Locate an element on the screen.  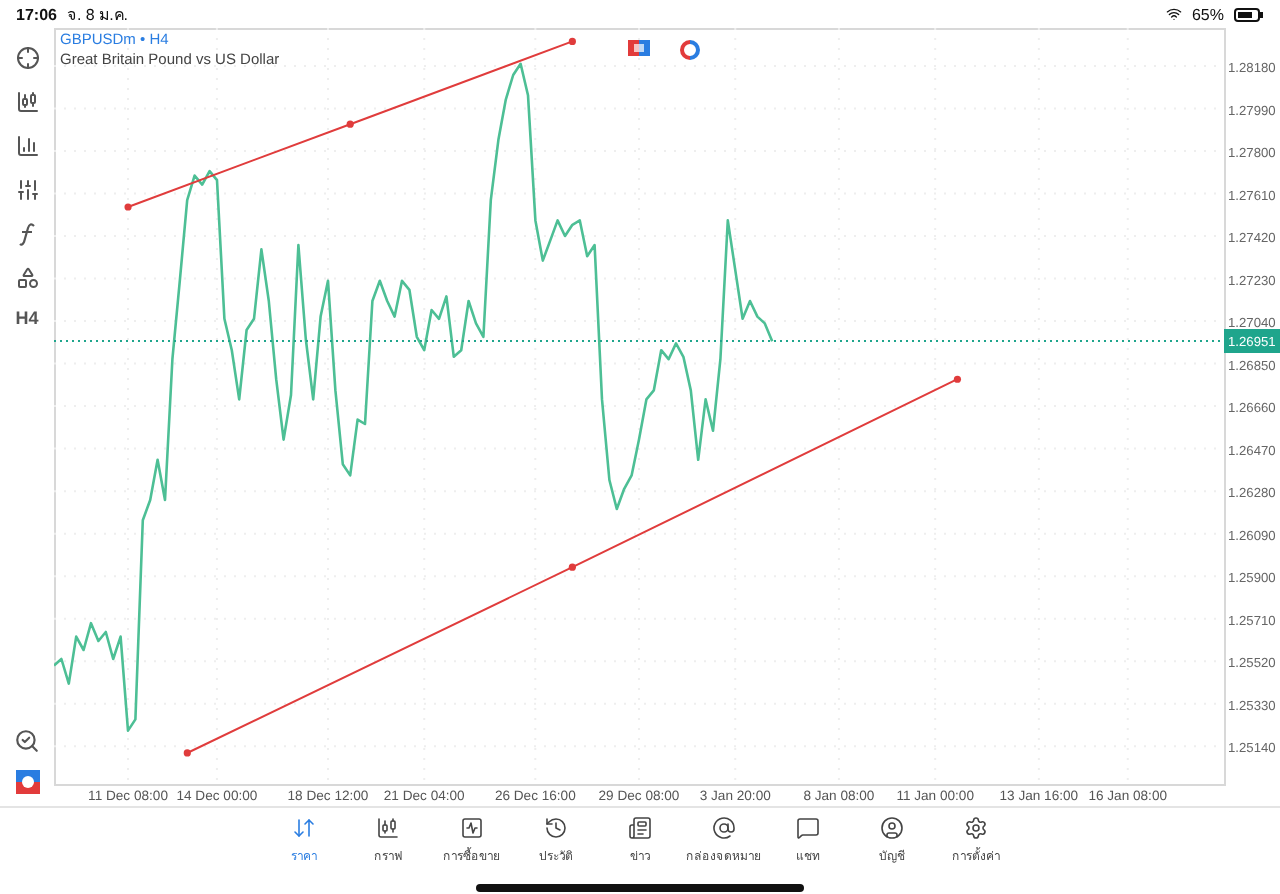
ring-icon is located at coordinates (690, 50).